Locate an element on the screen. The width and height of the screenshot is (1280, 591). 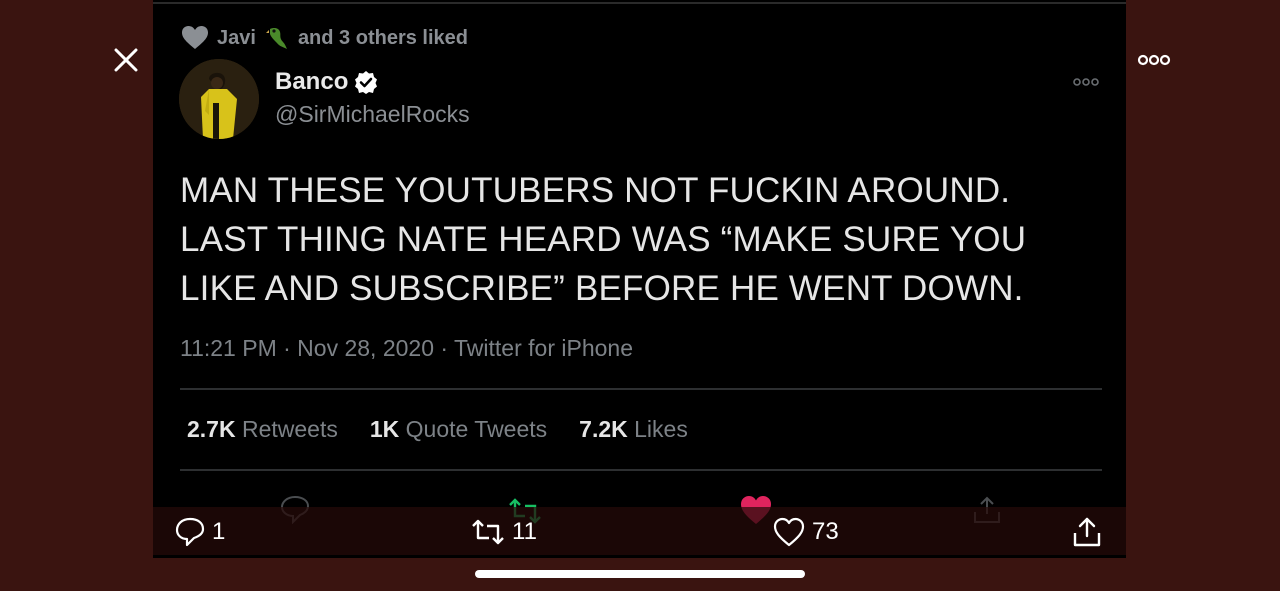
retweet-button: 11 is located at coordinates (503, 532).